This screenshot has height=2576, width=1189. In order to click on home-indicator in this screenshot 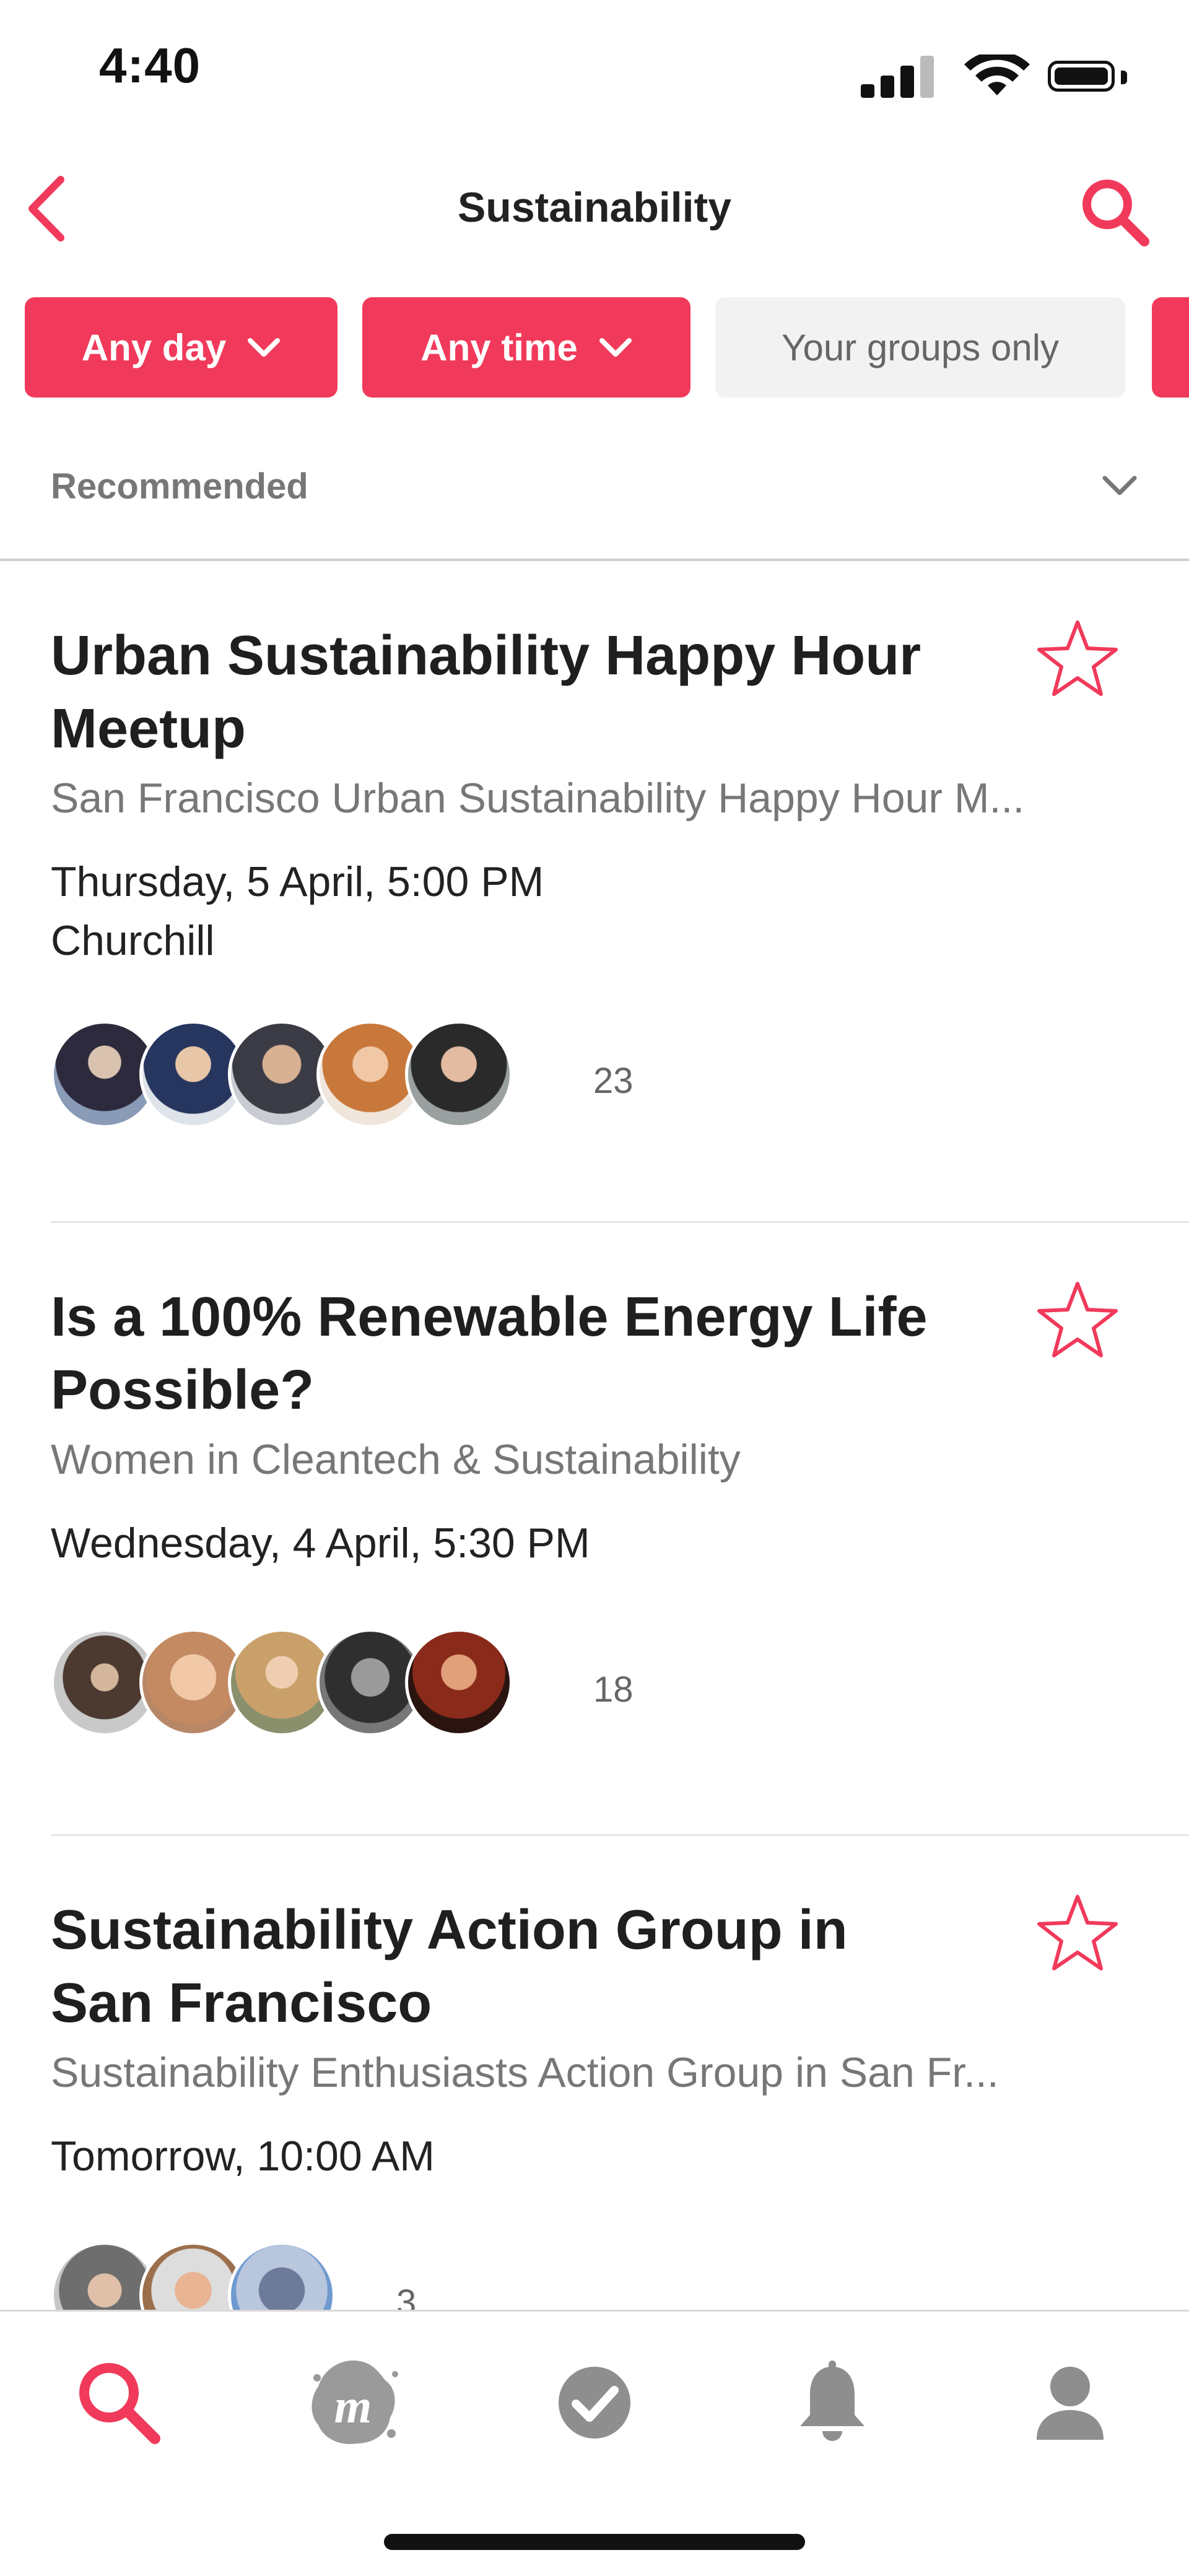, I will do `click(594, 2542)`.